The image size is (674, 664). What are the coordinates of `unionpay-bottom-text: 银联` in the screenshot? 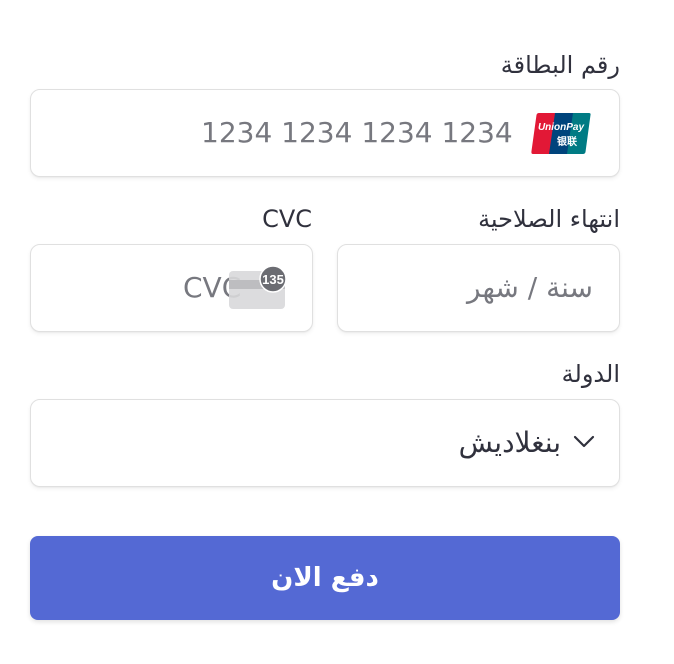 It's located at (567, 141).